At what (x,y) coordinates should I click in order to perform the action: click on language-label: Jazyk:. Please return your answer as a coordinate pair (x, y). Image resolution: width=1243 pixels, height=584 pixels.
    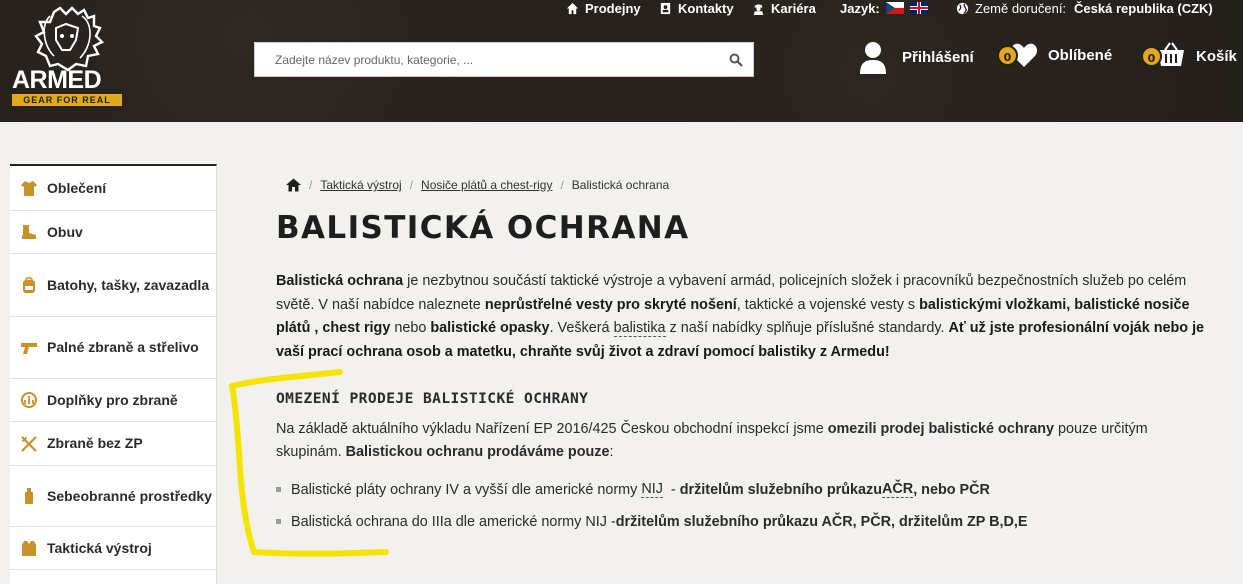
    Looking at the image, I should click on (860, 8).